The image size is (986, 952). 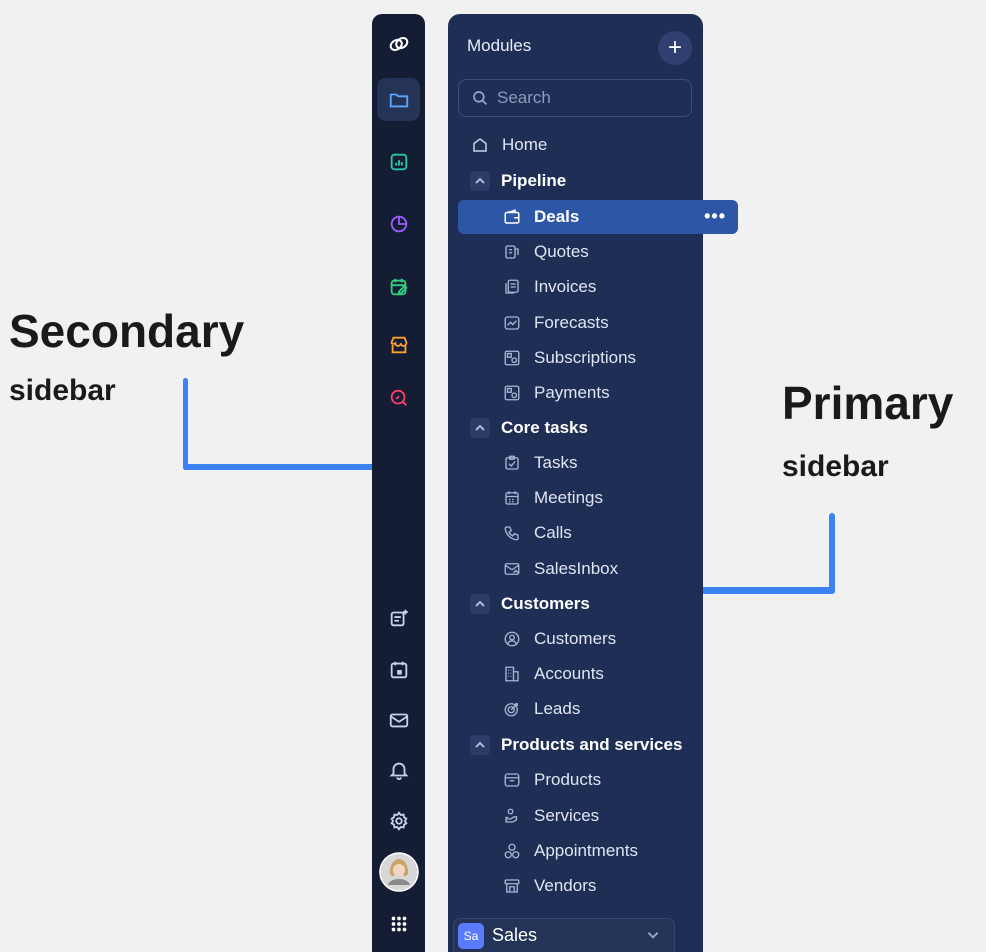 I want to click on nav-item-label: Home, so click(x=525, y=144).